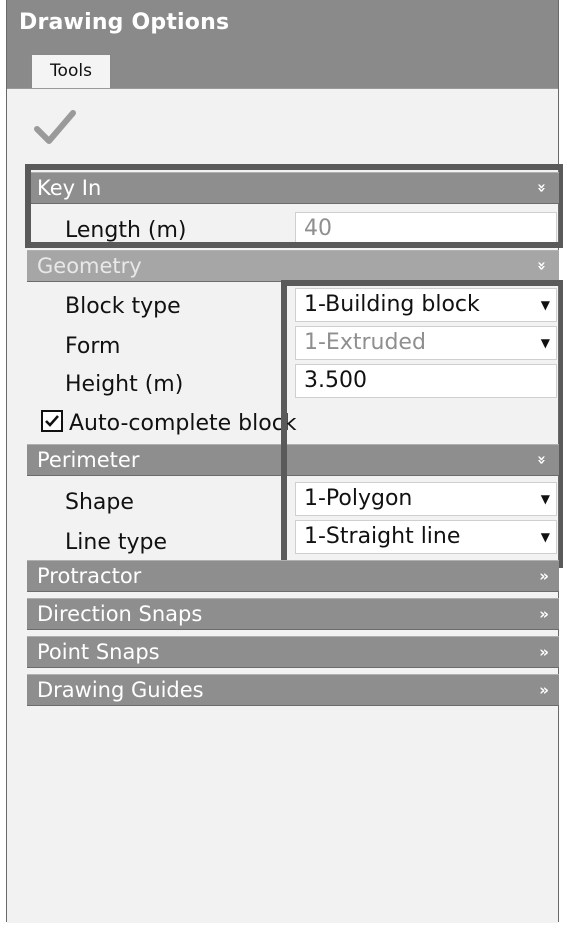 This screenshot has width=563, height=926. Describe the element at coordinates (183, 423) in the screenshot. I see `auto-complete-label: Auto-complete block` at that location.